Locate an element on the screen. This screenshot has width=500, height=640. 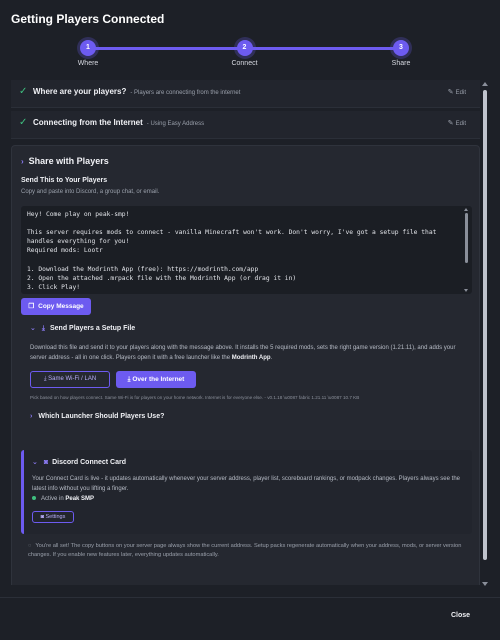
stepper: 1 Where 2 Connect 3 Share is located at coordinates (244, 55).